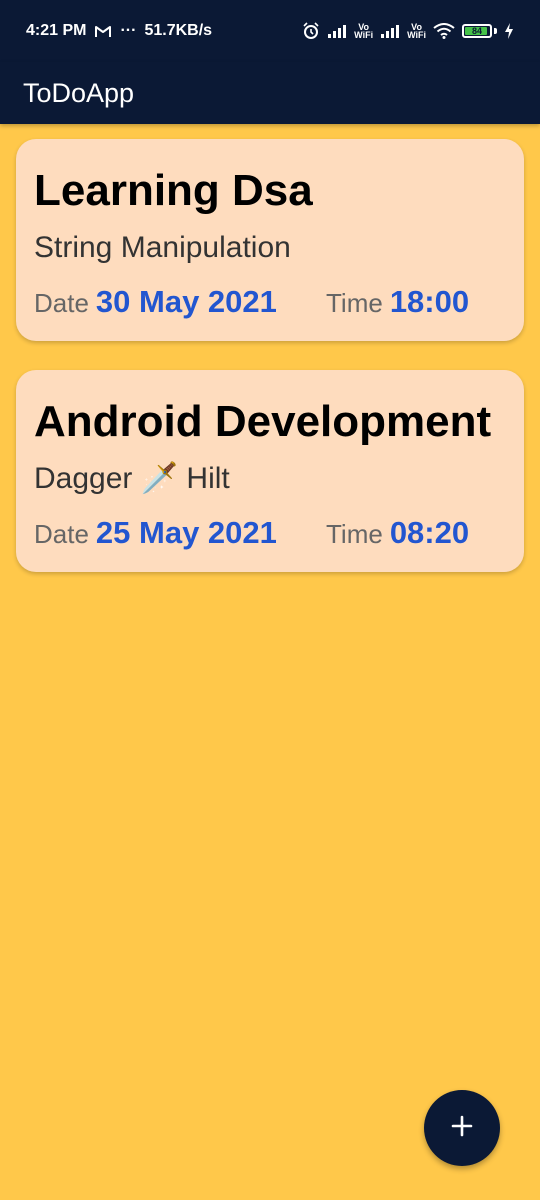 Image resolution: width=540 pixels, height=1200 pixels. I want to click on charging-icon, so click(509, 31).